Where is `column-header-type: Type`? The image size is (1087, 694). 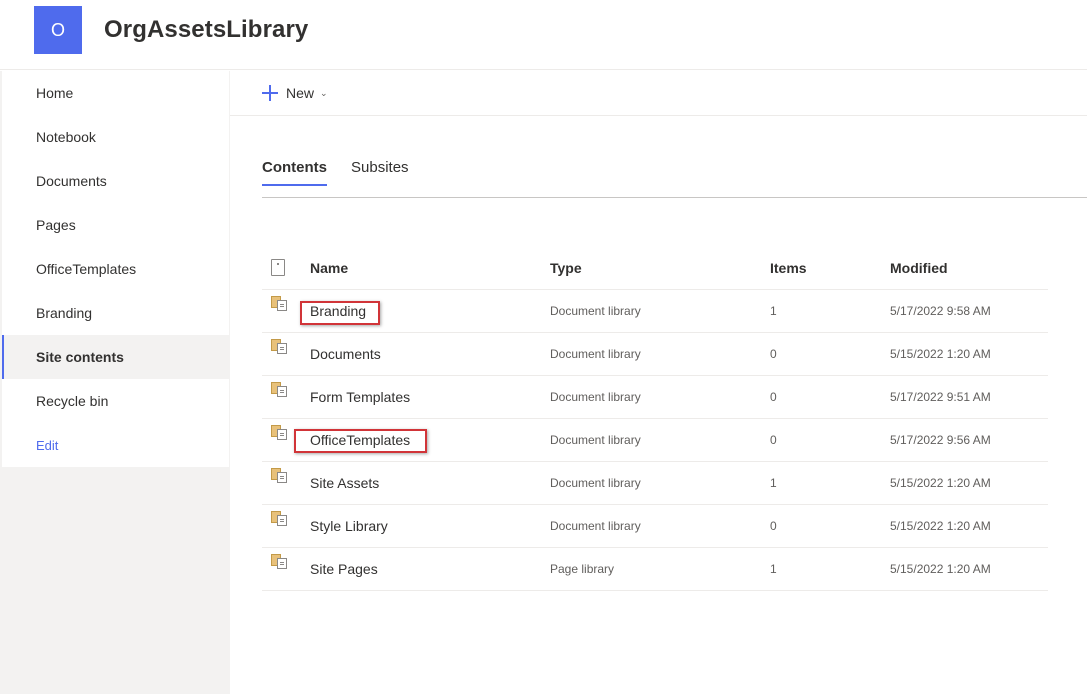
column-header-type: Type is located at coordinates (566, 267).